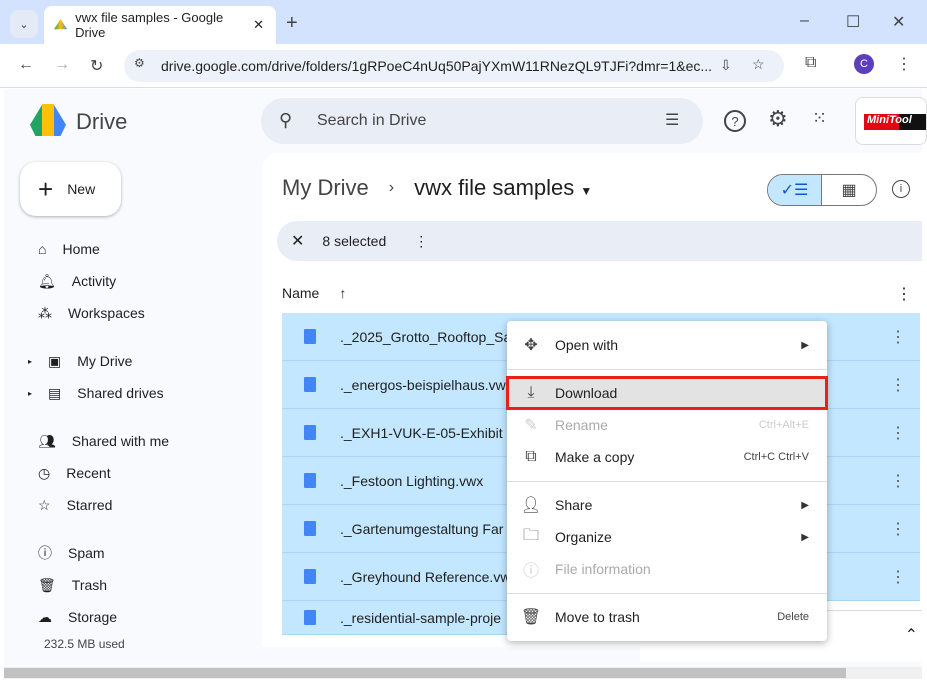  Describe the element at coordinates (75, 505) in the screenshot. I see `sidebar-item-starred: ☆ Starred` at that location.